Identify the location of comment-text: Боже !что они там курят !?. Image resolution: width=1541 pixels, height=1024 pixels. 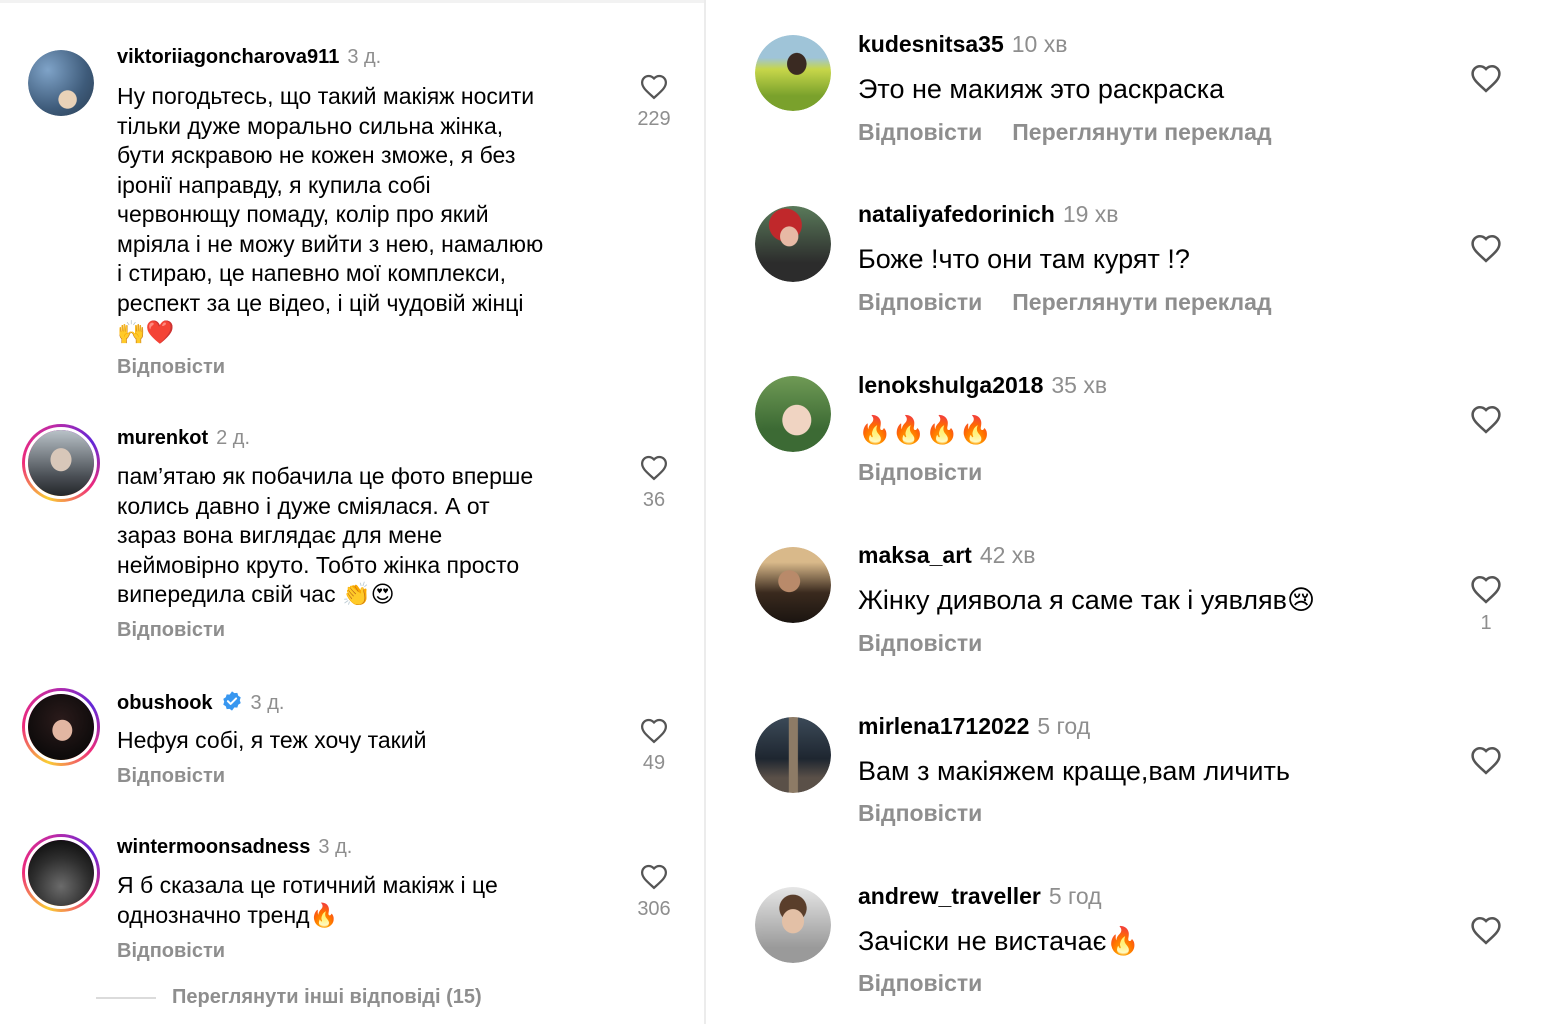
(1024, 259).